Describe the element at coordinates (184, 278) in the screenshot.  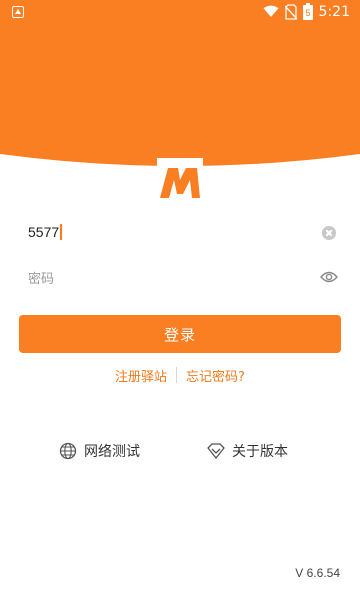
I see `password-field: 密码` at that location.